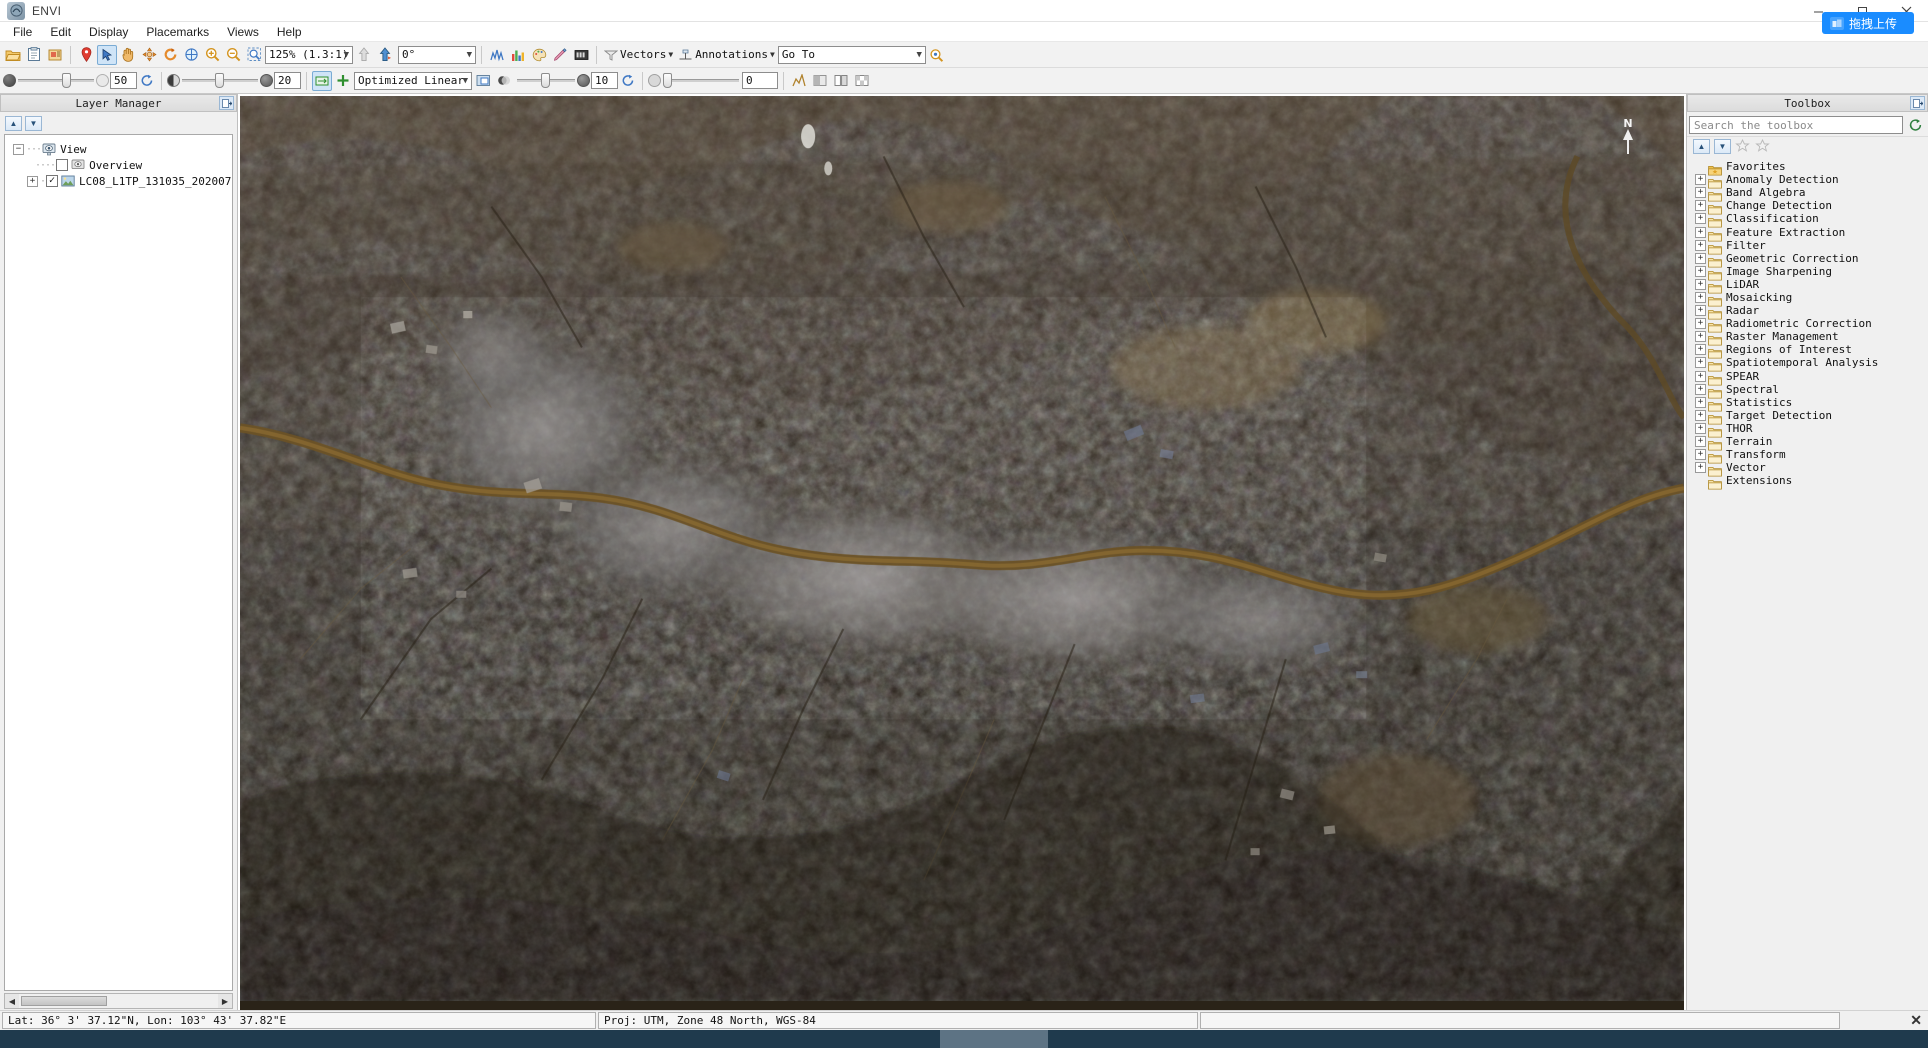 Image resolution: width=1928 pixels, height=1048 pixels. Describe the element at coordinates (1763, 146) in the screenshot. I see `star-remove-icon` at that location.